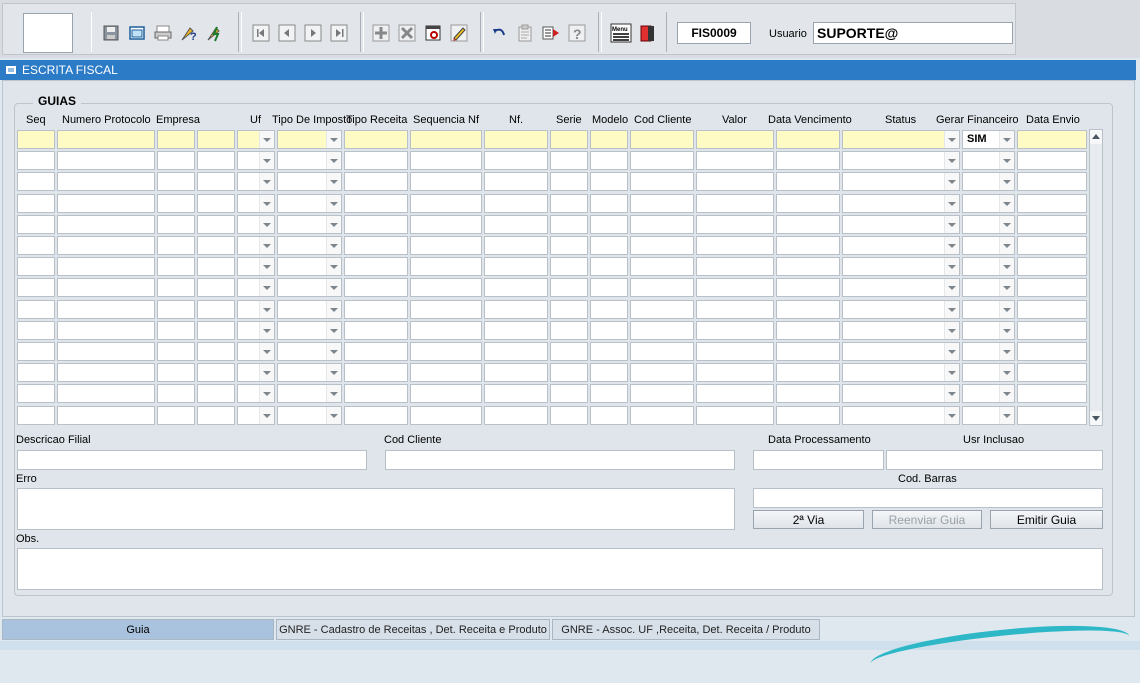  Describe the element at coordinates (621, 33) in the screenshot. I see `menu-icon: Menu` at that location.